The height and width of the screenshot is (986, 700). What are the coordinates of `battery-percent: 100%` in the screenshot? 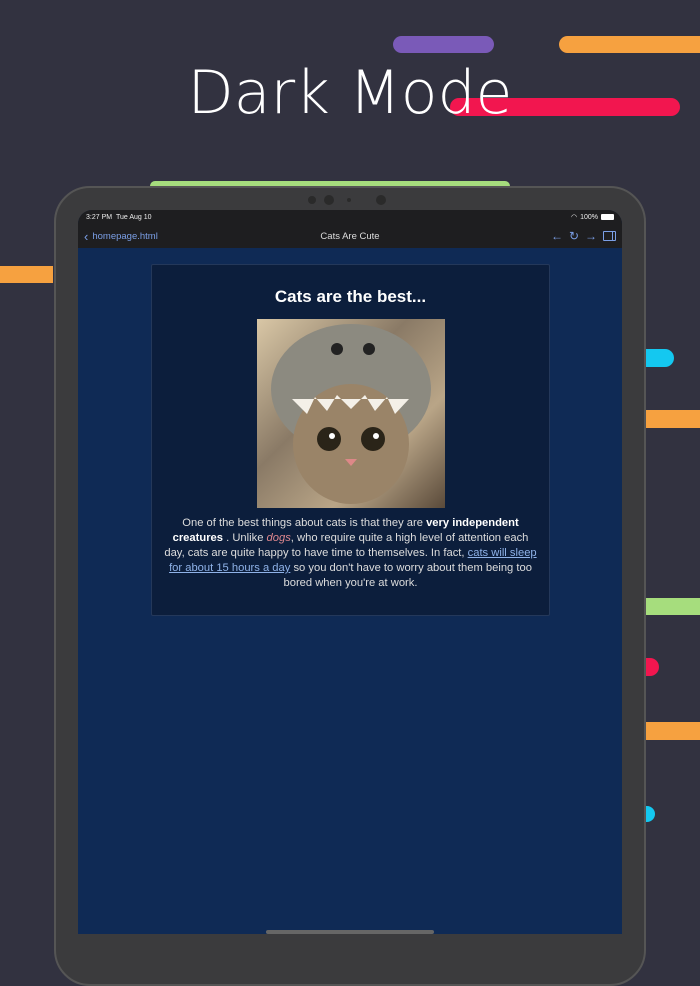 It's located at (589, 217).